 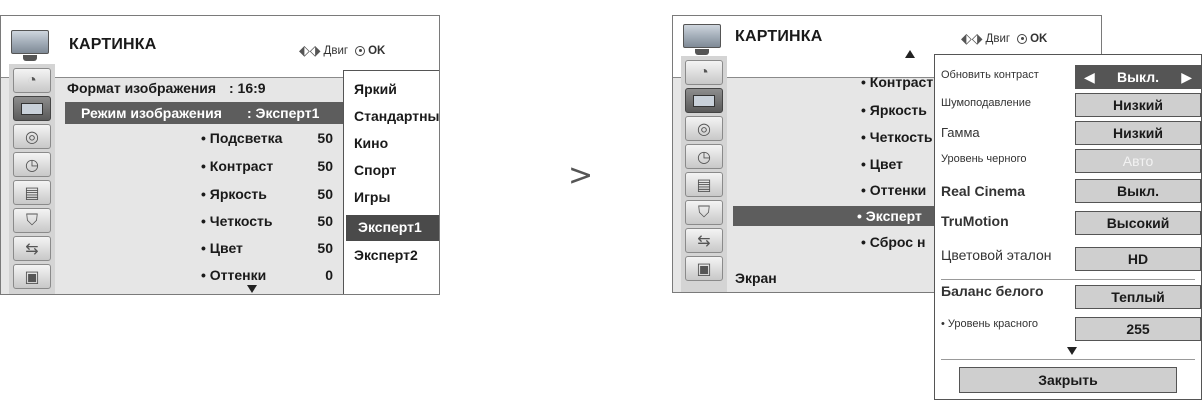 I want to click on setting-trumotion-label: TruMotion, so click(x=975, y=221).